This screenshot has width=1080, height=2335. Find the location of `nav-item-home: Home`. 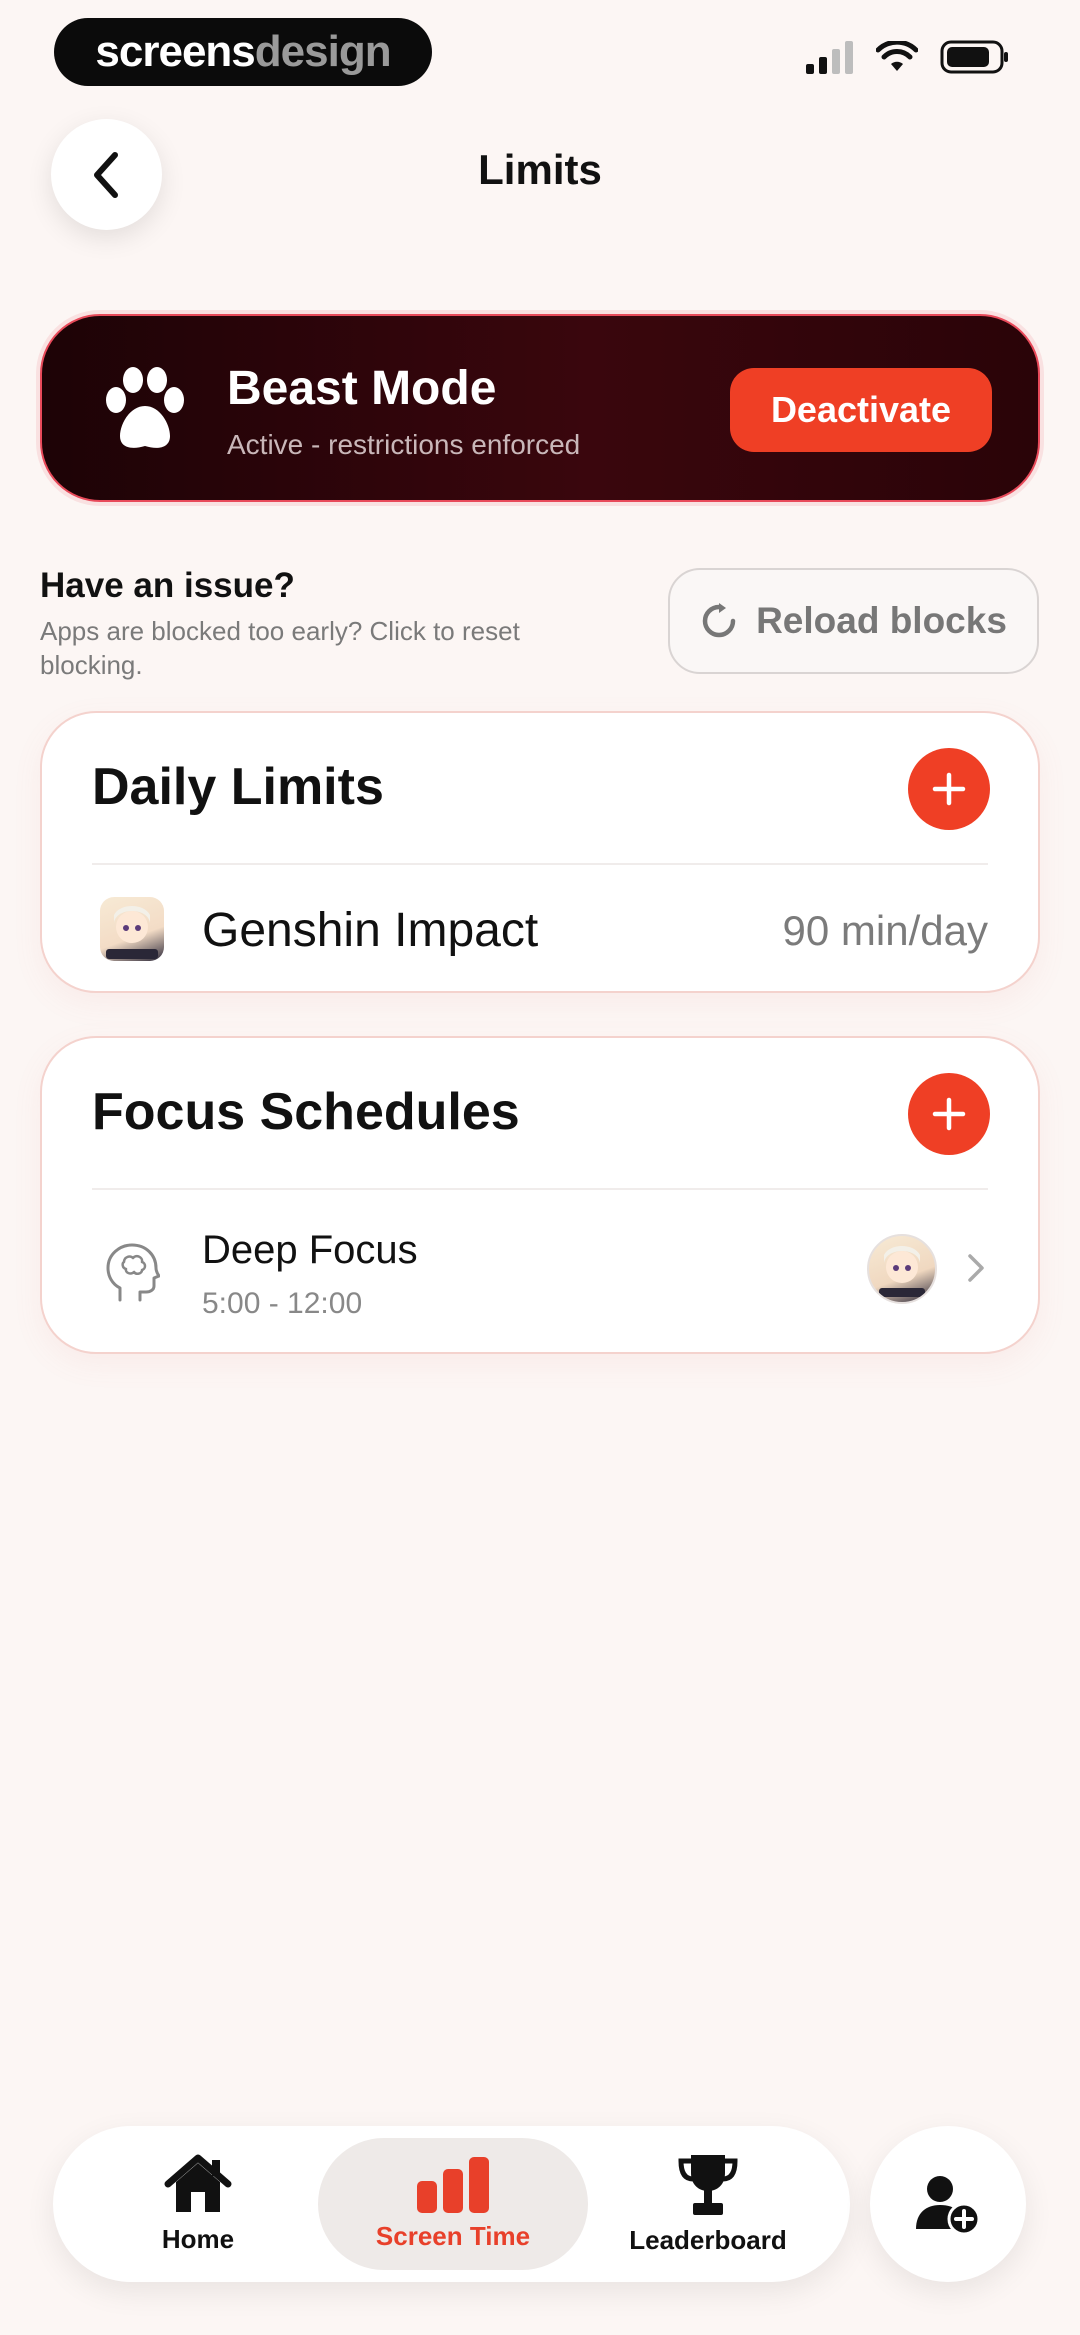

nav-item-home: Home is located at coordinates (198, 2204).